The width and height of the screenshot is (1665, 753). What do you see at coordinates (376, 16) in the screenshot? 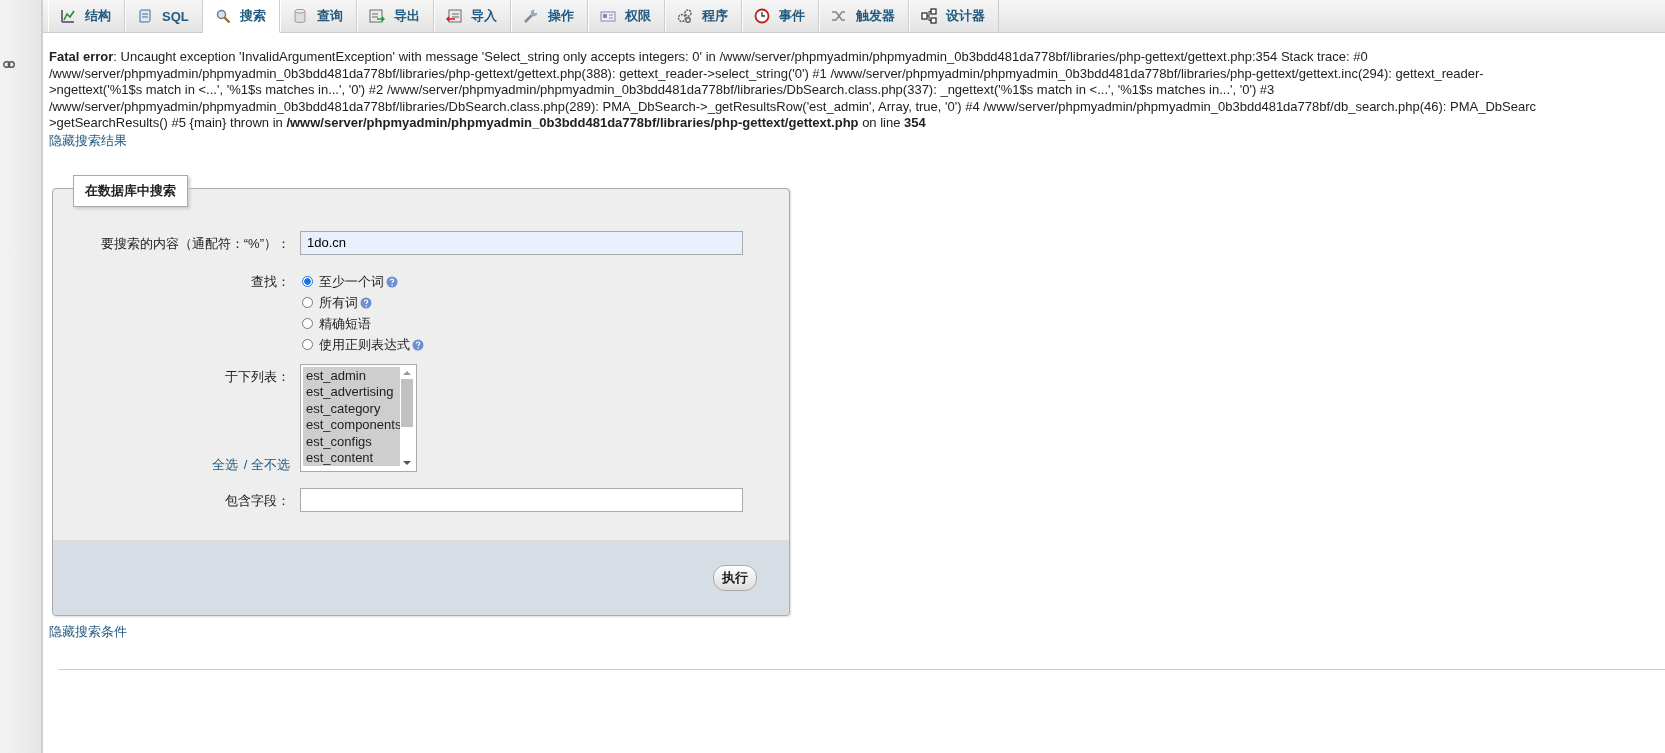
I see `export-icon` at bounding box center [376, 16].